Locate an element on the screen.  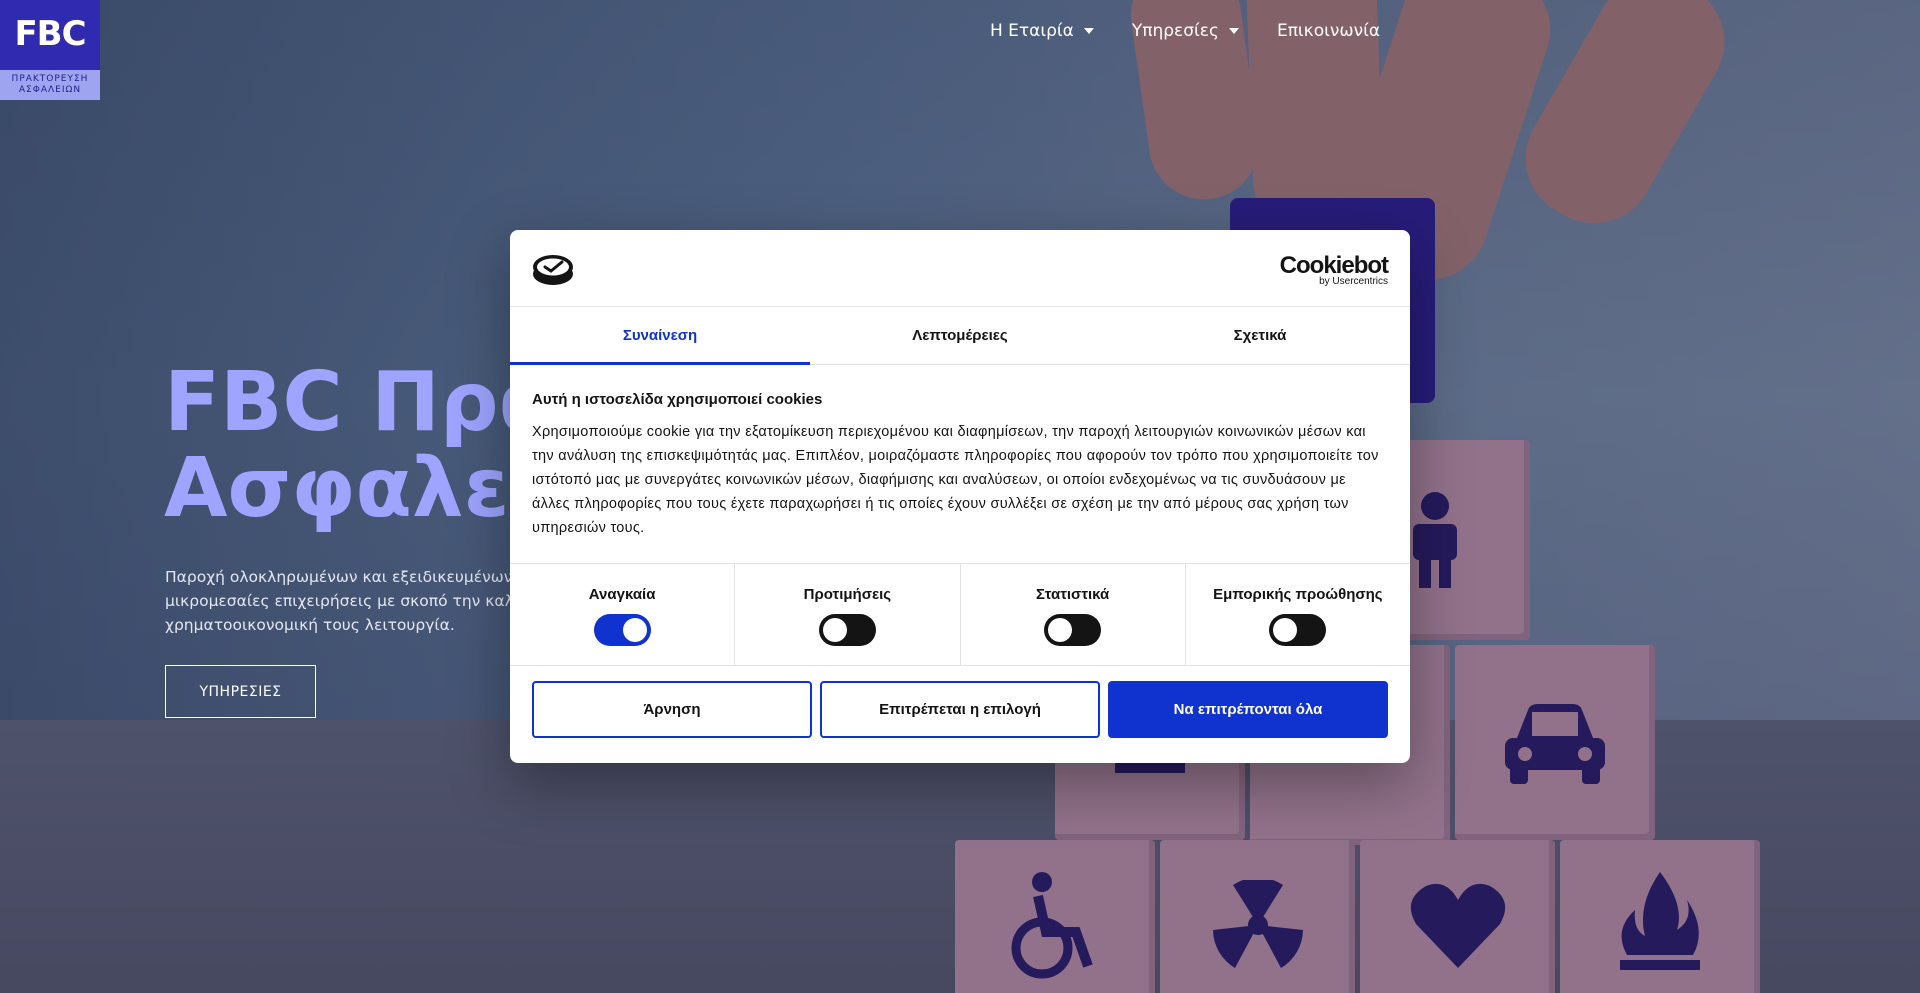
cookiebot-logo: Cookiebot by Usercentrics is located at coordinates (1334, 269).